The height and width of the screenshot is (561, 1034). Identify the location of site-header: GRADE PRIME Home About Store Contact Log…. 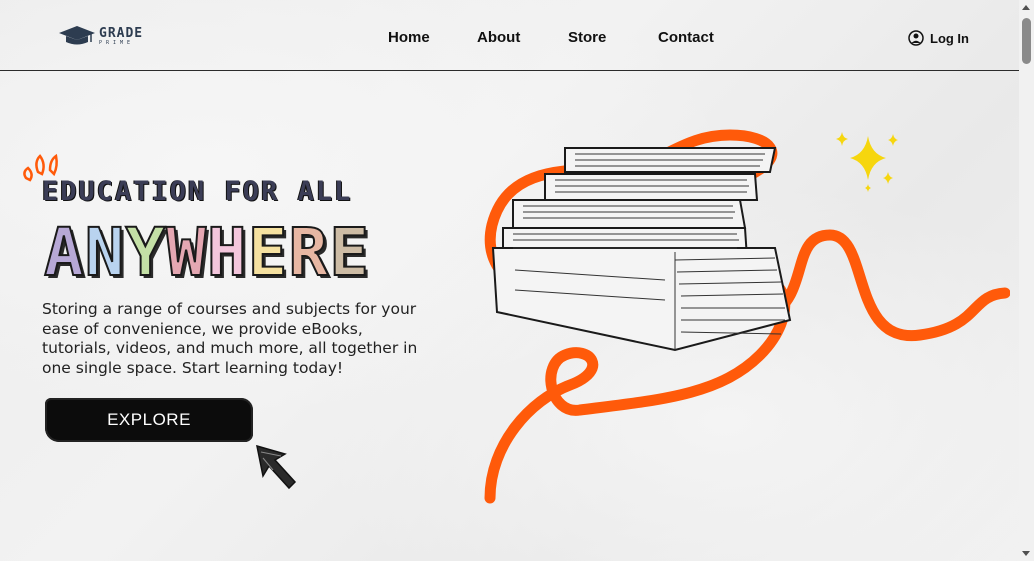
(509, 35).